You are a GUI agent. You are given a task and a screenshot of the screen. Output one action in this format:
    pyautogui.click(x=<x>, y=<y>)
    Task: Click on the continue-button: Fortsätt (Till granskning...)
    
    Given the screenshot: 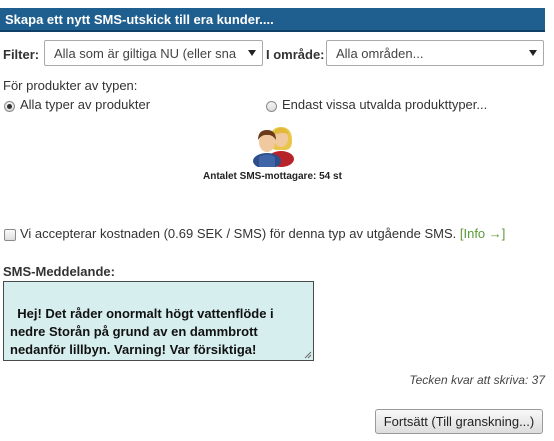 What is the action you would take?
    pyautogui.click(x=459, y=421)
    